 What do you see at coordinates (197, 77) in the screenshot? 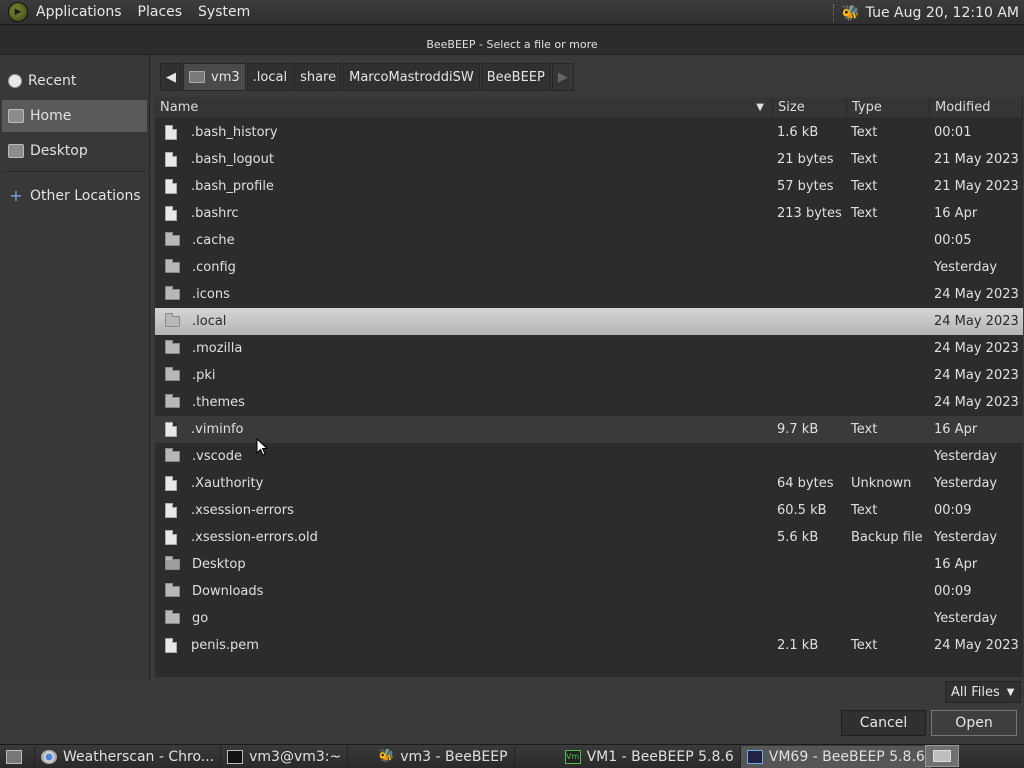
I see `home-folder-icon` at bounding box center [197, 77].